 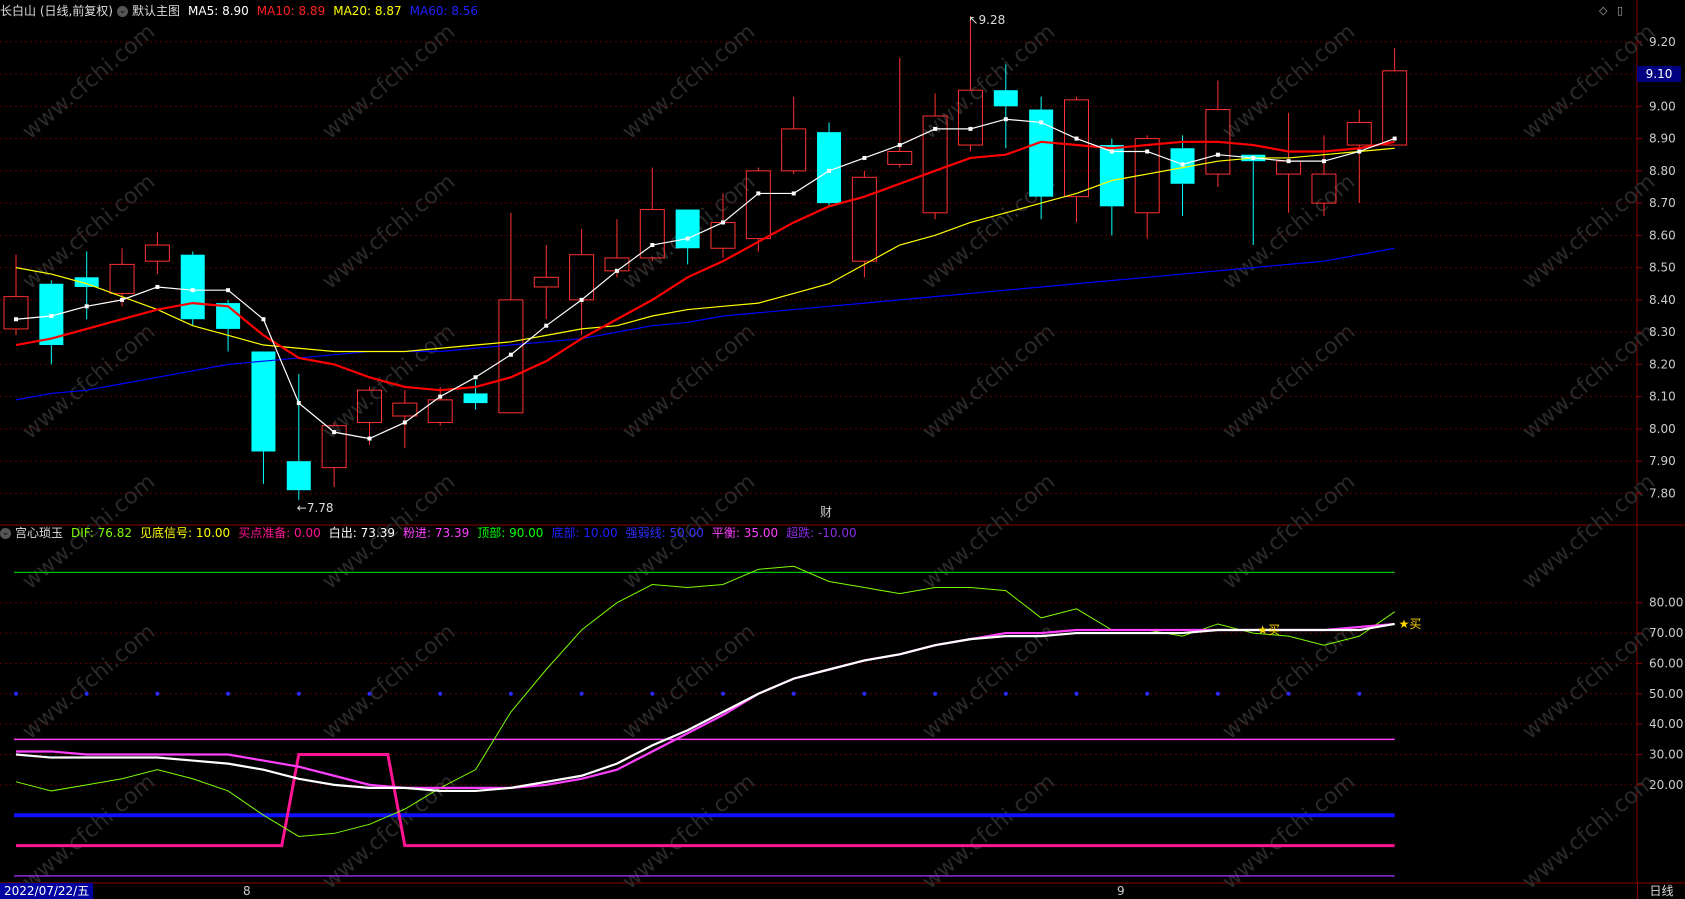 I want to click on indicator-tick-label: 40.00, so click(x=1666, y=724).